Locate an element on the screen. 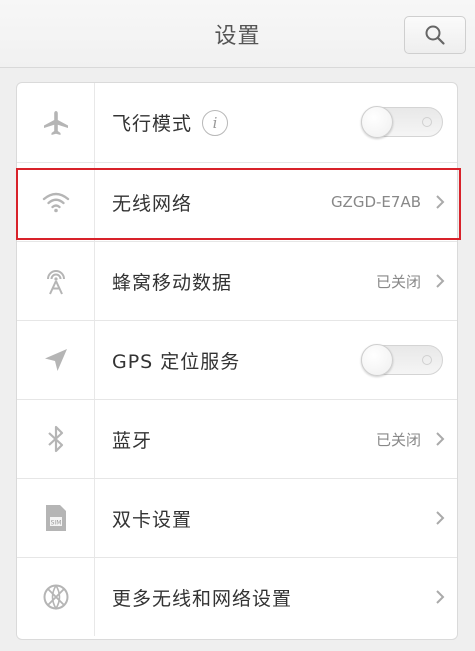 This screenshot has height=651, width=475. airplane-mode-row: 飞行模式 i is located at coordinates (237, 122).